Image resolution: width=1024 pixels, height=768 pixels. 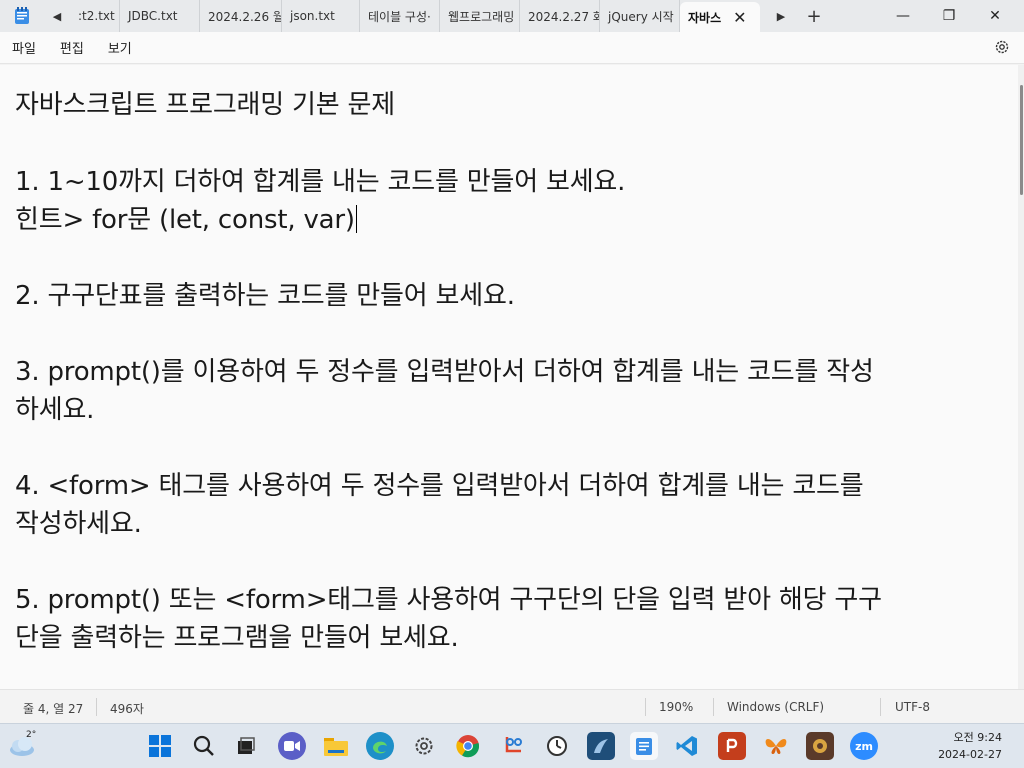 I want to click on tab-label: 자바스, so click(x=705, y=17).